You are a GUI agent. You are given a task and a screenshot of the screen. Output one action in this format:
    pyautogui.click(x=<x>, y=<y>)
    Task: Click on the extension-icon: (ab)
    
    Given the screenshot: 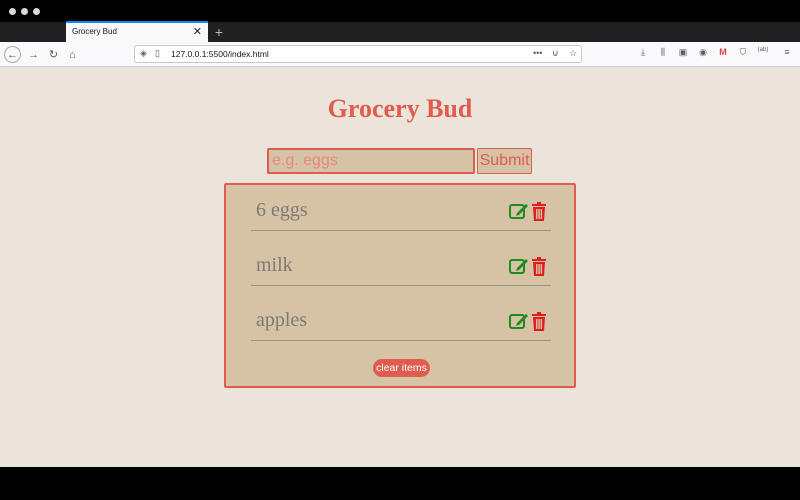 What is the action you would take?
    pyautogui.click(x=763, y=50)
    